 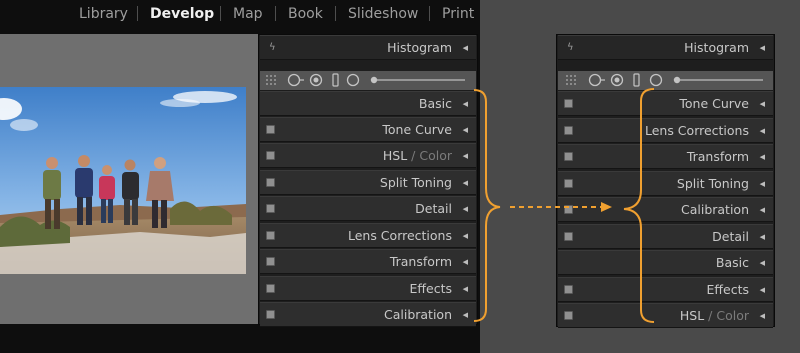 What do you see at coordinates (639, 205) in the screenshot?
I see `left-brace-icon` at bounding box center [639, 205].